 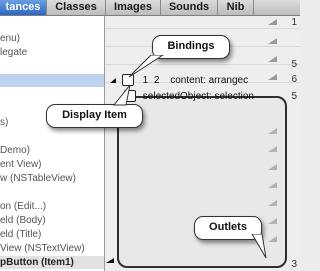 I want to click on outline-row: View (NSTextView), so click(x=52, y=248).